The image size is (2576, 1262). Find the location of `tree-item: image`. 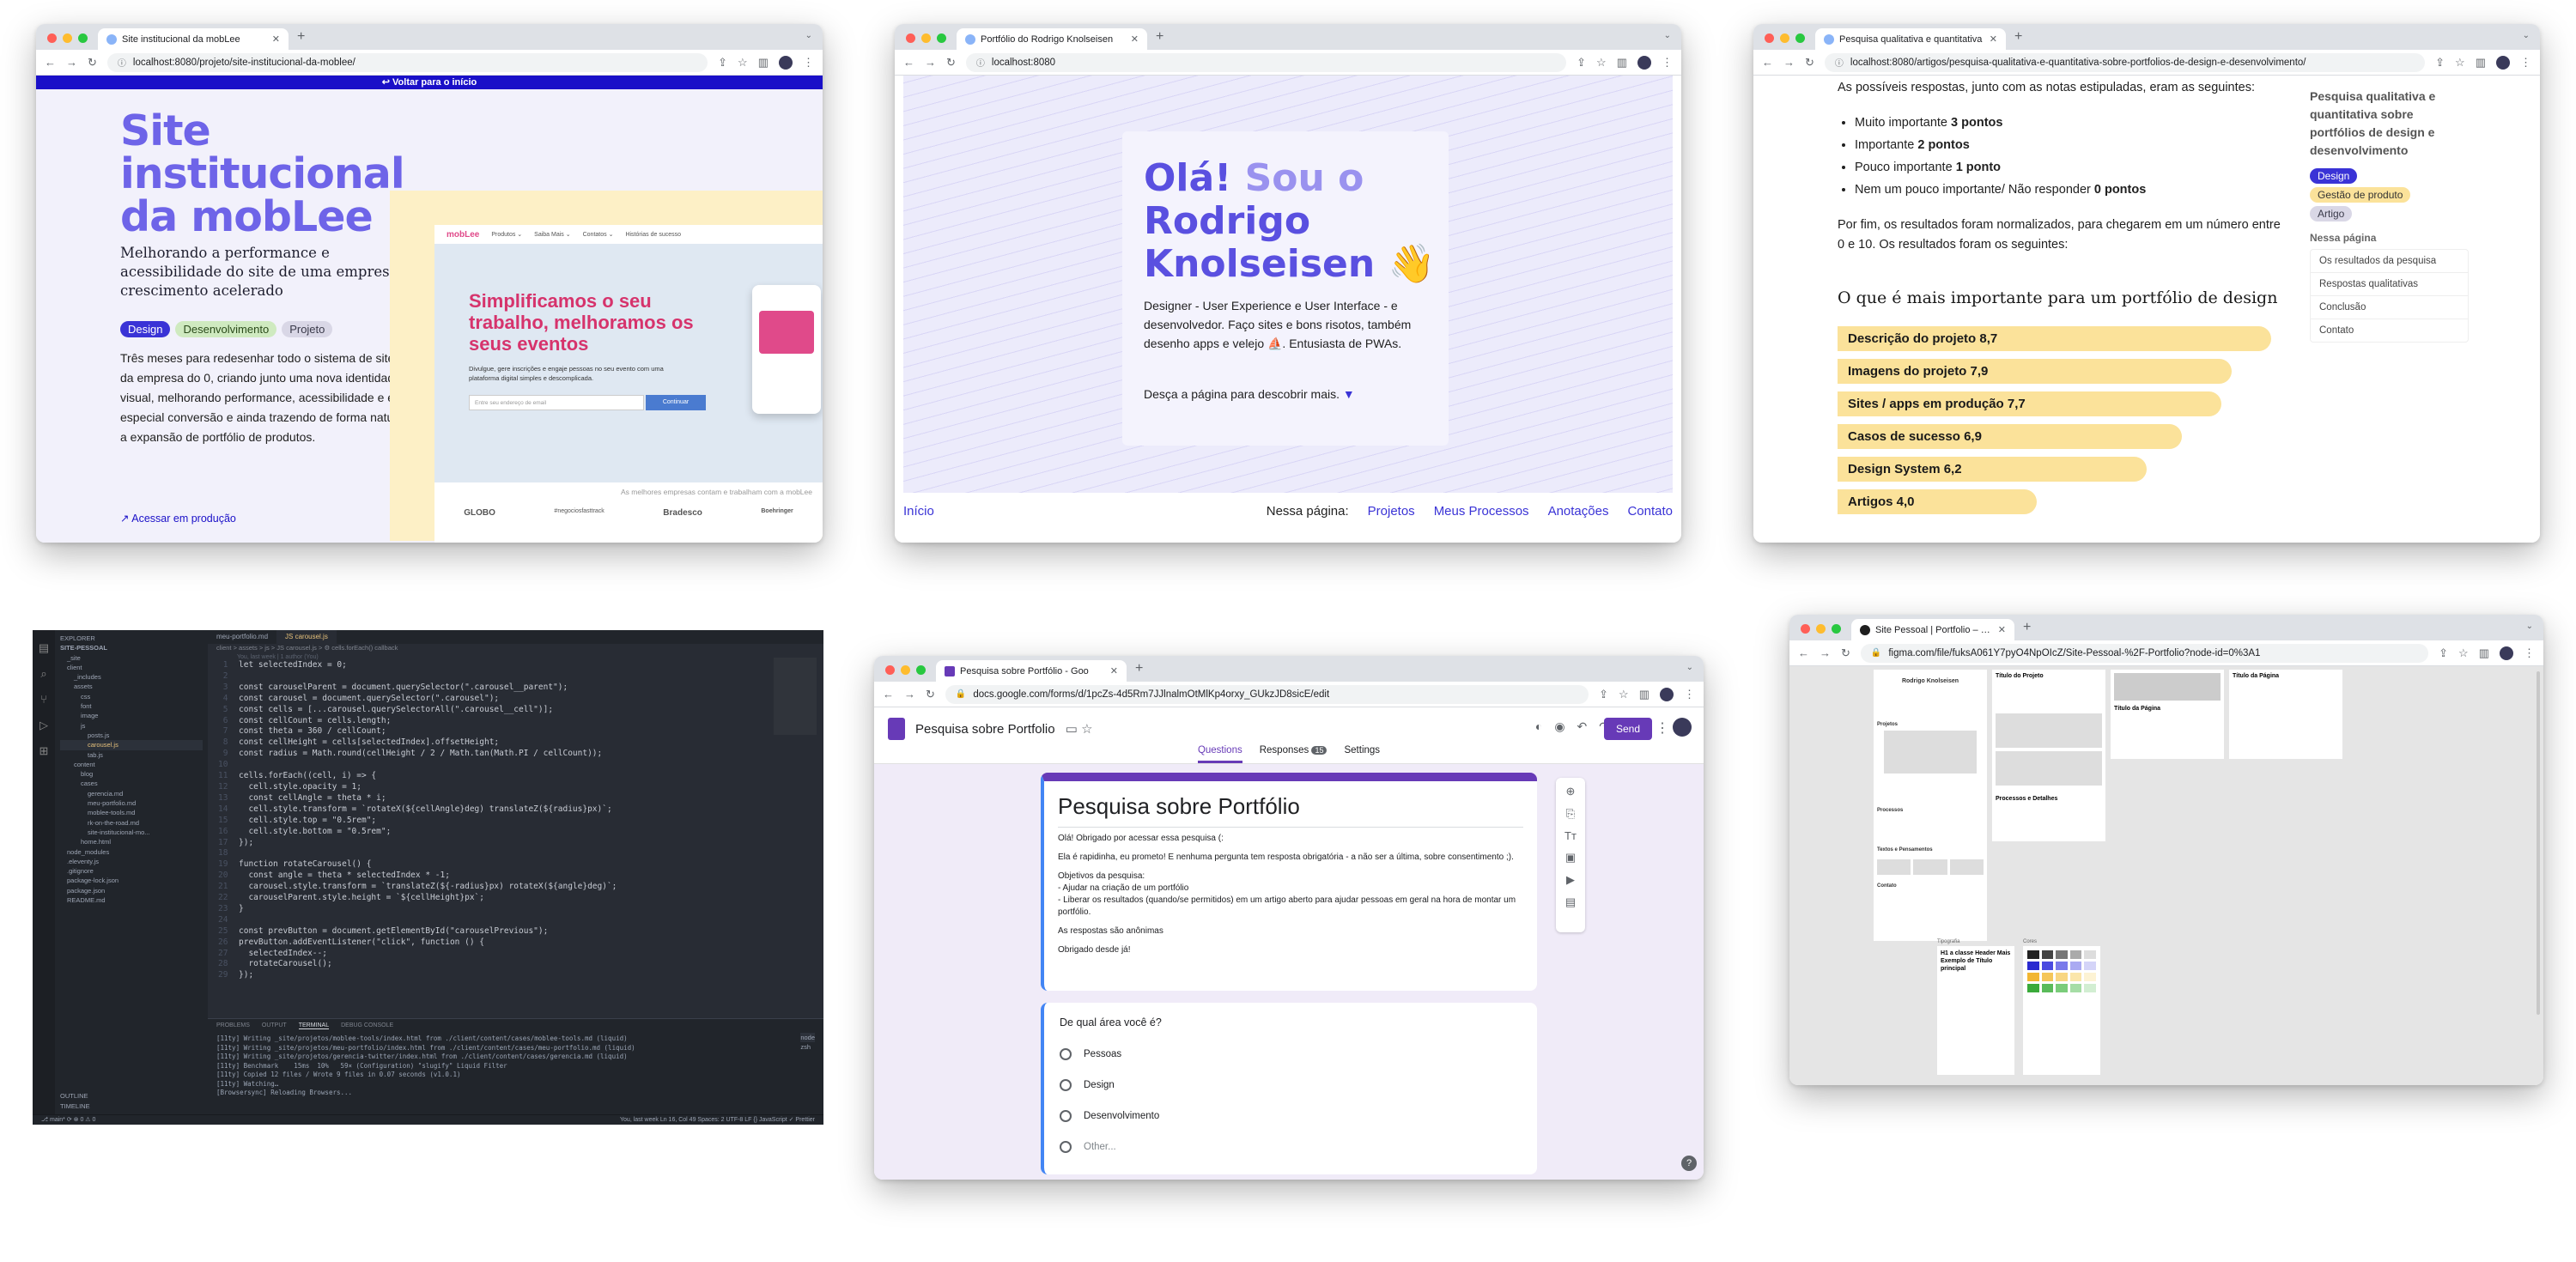

tree-item: image is located at coordinates (132, 715).